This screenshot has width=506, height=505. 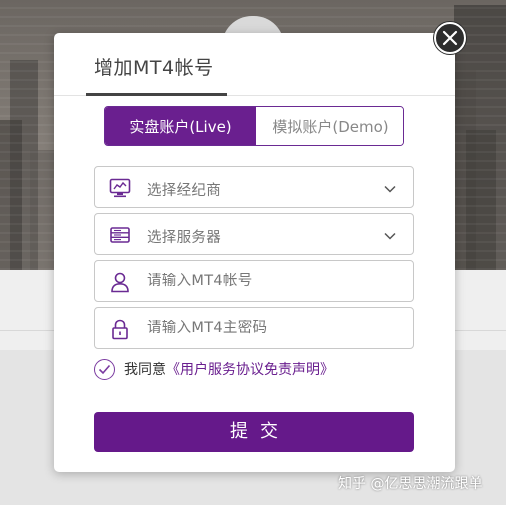 What do you see at coordinates (254, 187) in the screenshot?
I see `broker-select: 选择经纪商` at bounding box center [254, 187].